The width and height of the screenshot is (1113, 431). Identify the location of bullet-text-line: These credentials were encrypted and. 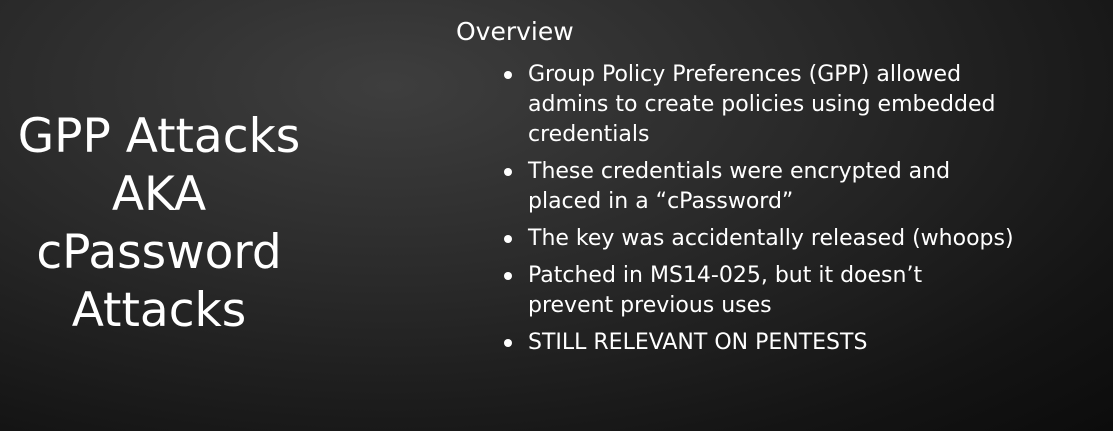
(739, 171).